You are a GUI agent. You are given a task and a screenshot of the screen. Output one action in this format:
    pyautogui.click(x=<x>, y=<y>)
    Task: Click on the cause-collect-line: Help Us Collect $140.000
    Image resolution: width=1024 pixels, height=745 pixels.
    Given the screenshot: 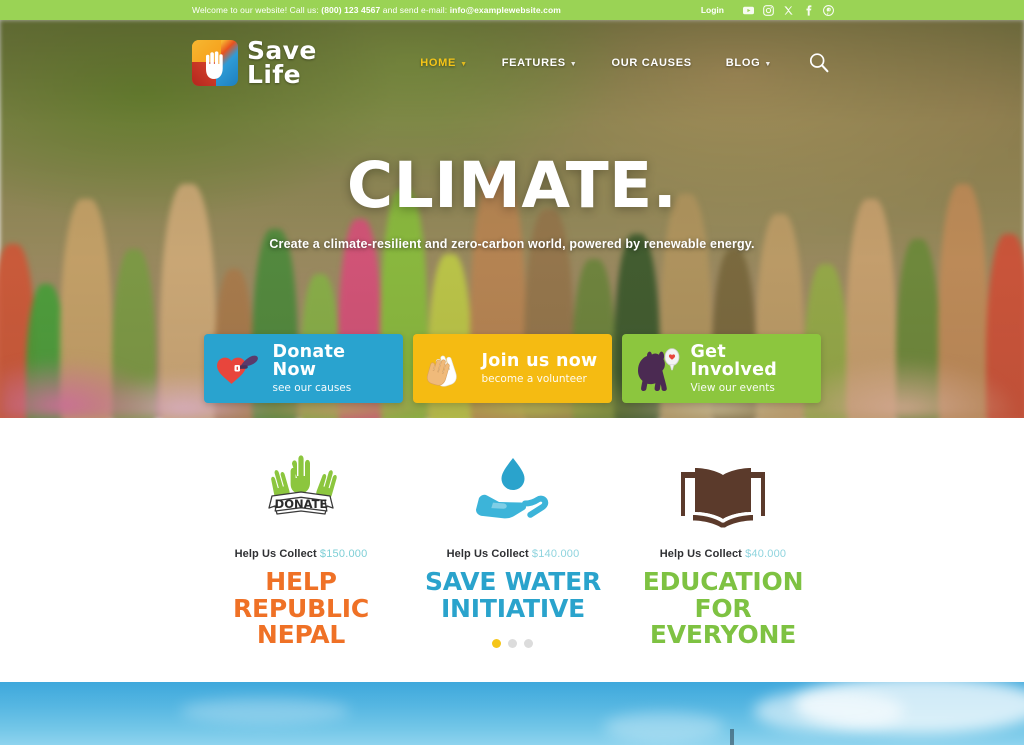 What is the action you would take?
    pyautogui.click(x=513, y=554)
    